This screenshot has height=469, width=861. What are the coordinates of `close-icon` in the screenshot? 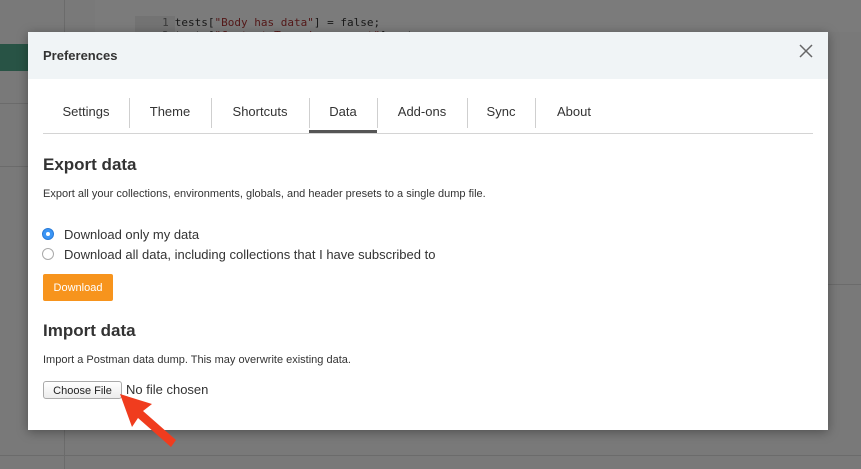 It's located at (806, 51).